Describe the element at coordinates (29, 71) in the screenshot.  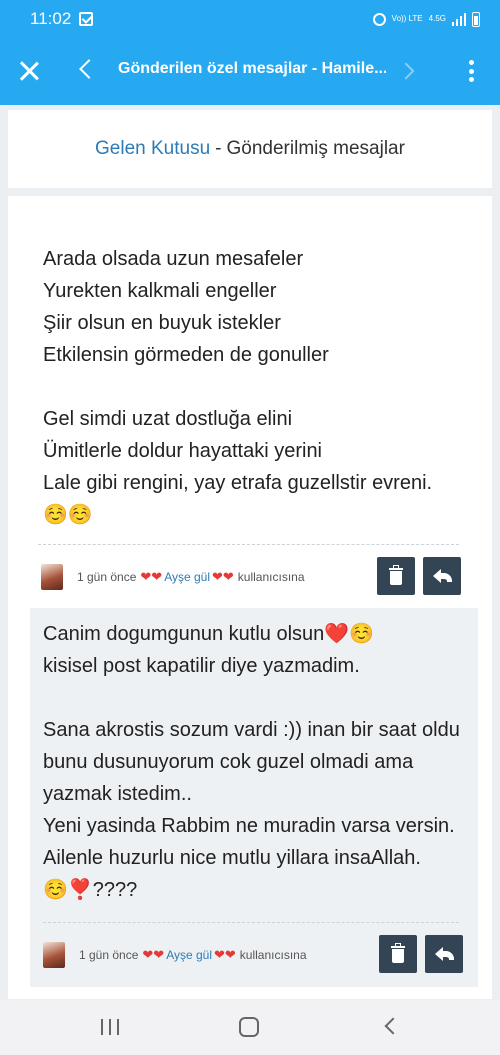
I see `close-icon` at that location.